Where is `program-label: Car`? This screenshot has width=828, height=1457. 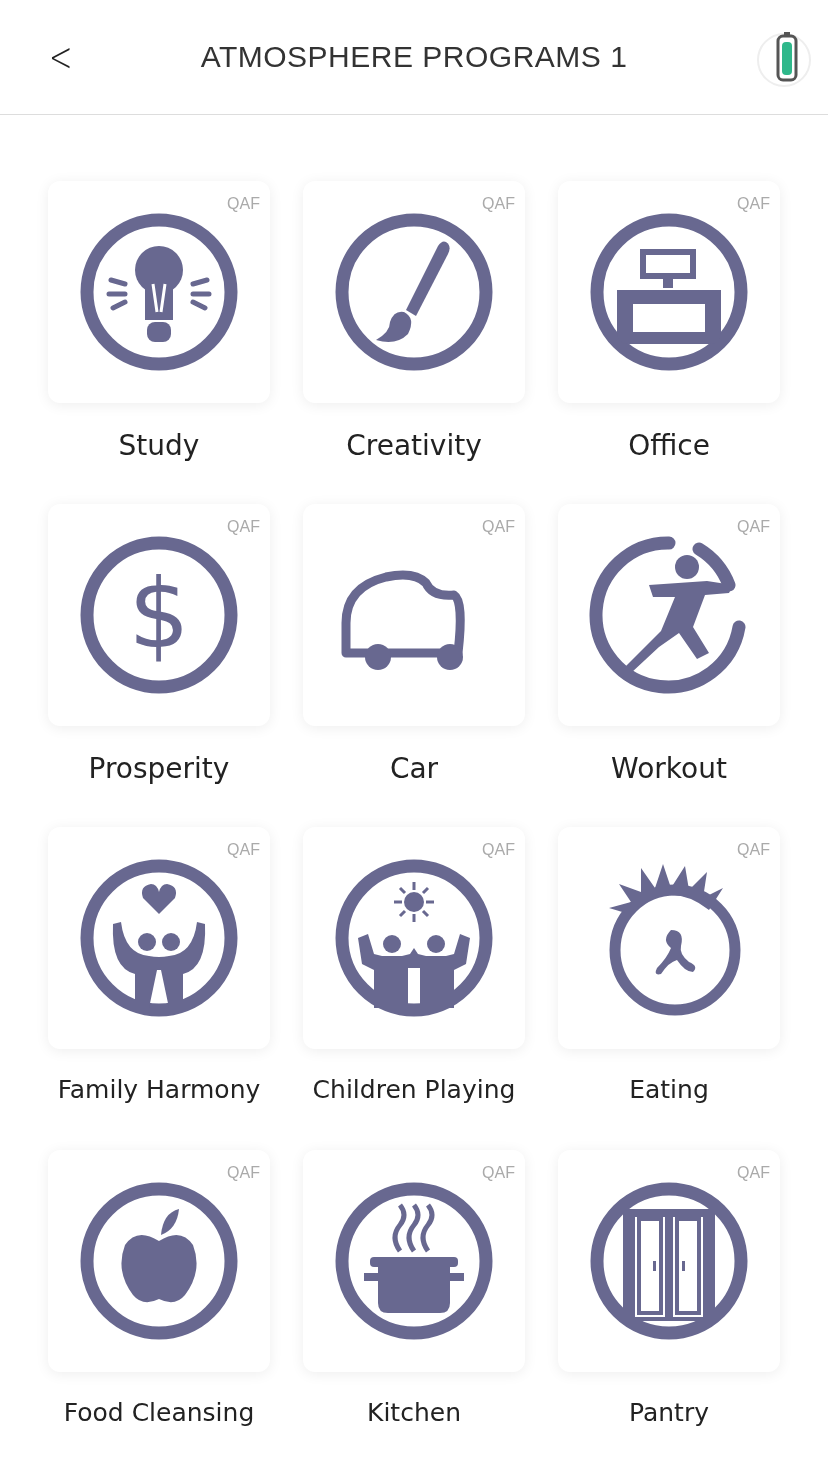
program-label: Car is located at coordinates (414, 768).